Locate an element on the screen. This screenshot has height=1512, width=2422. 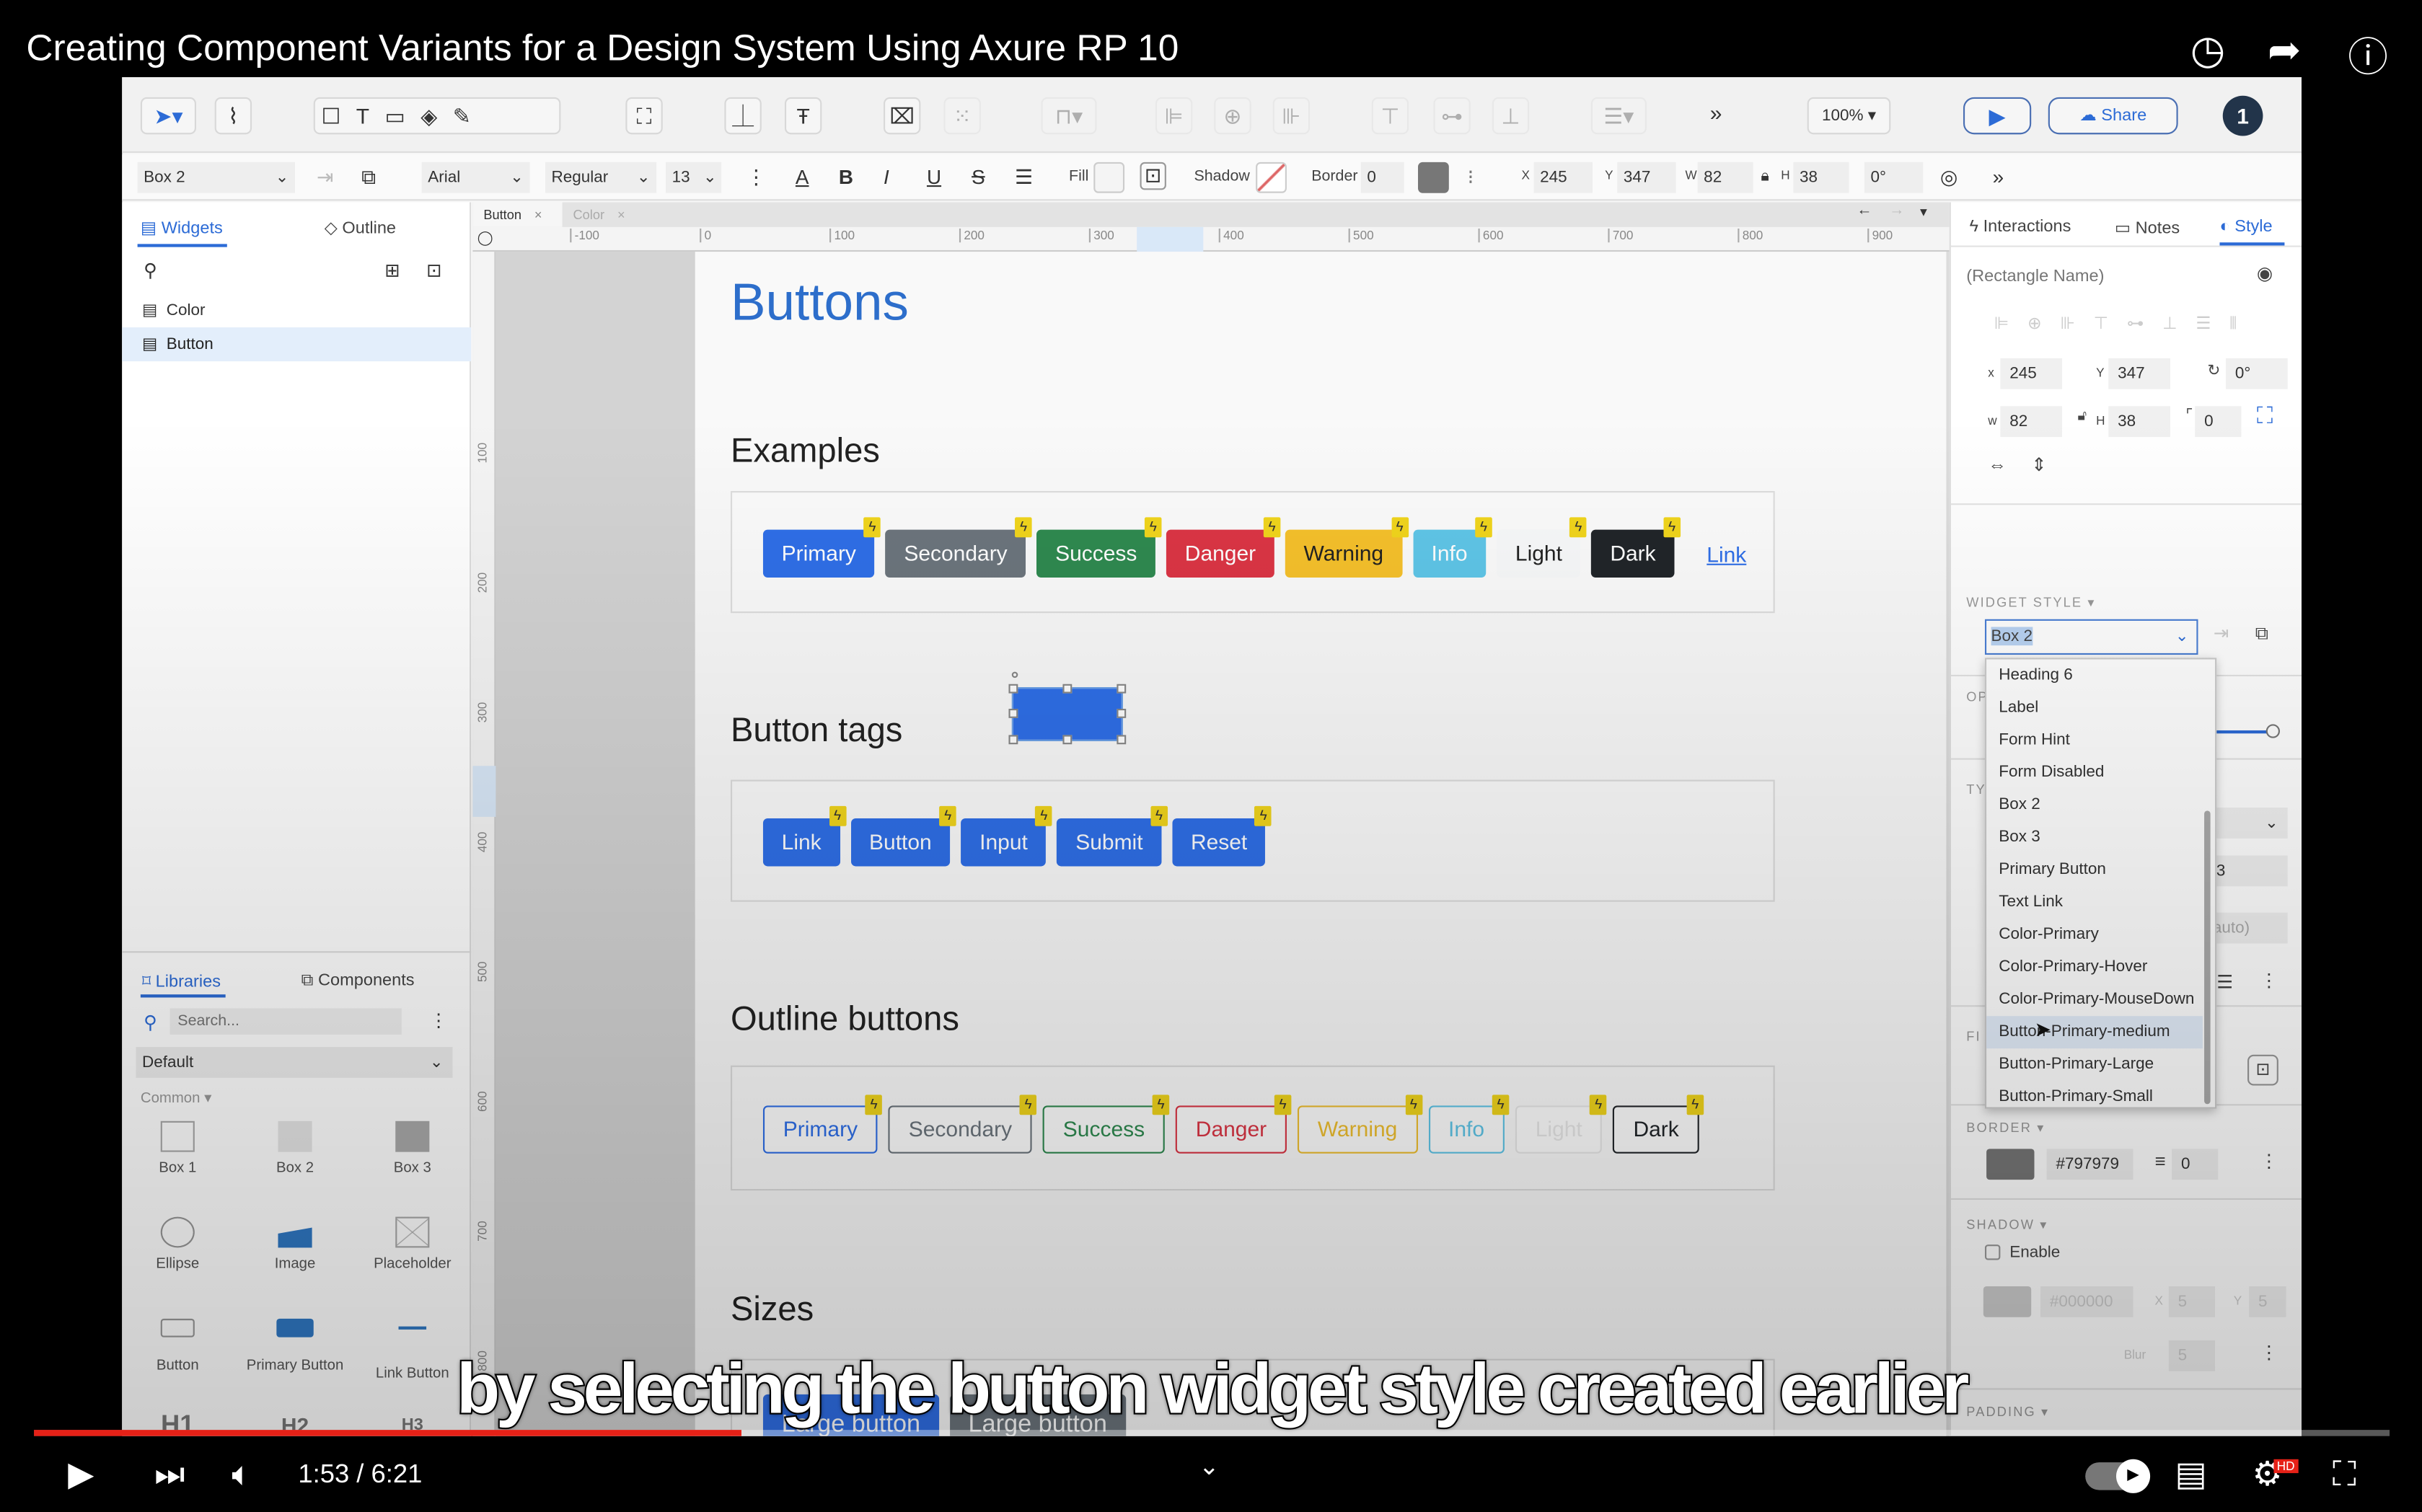
user-avatar: 1 is located at coordinates (2242, 115).